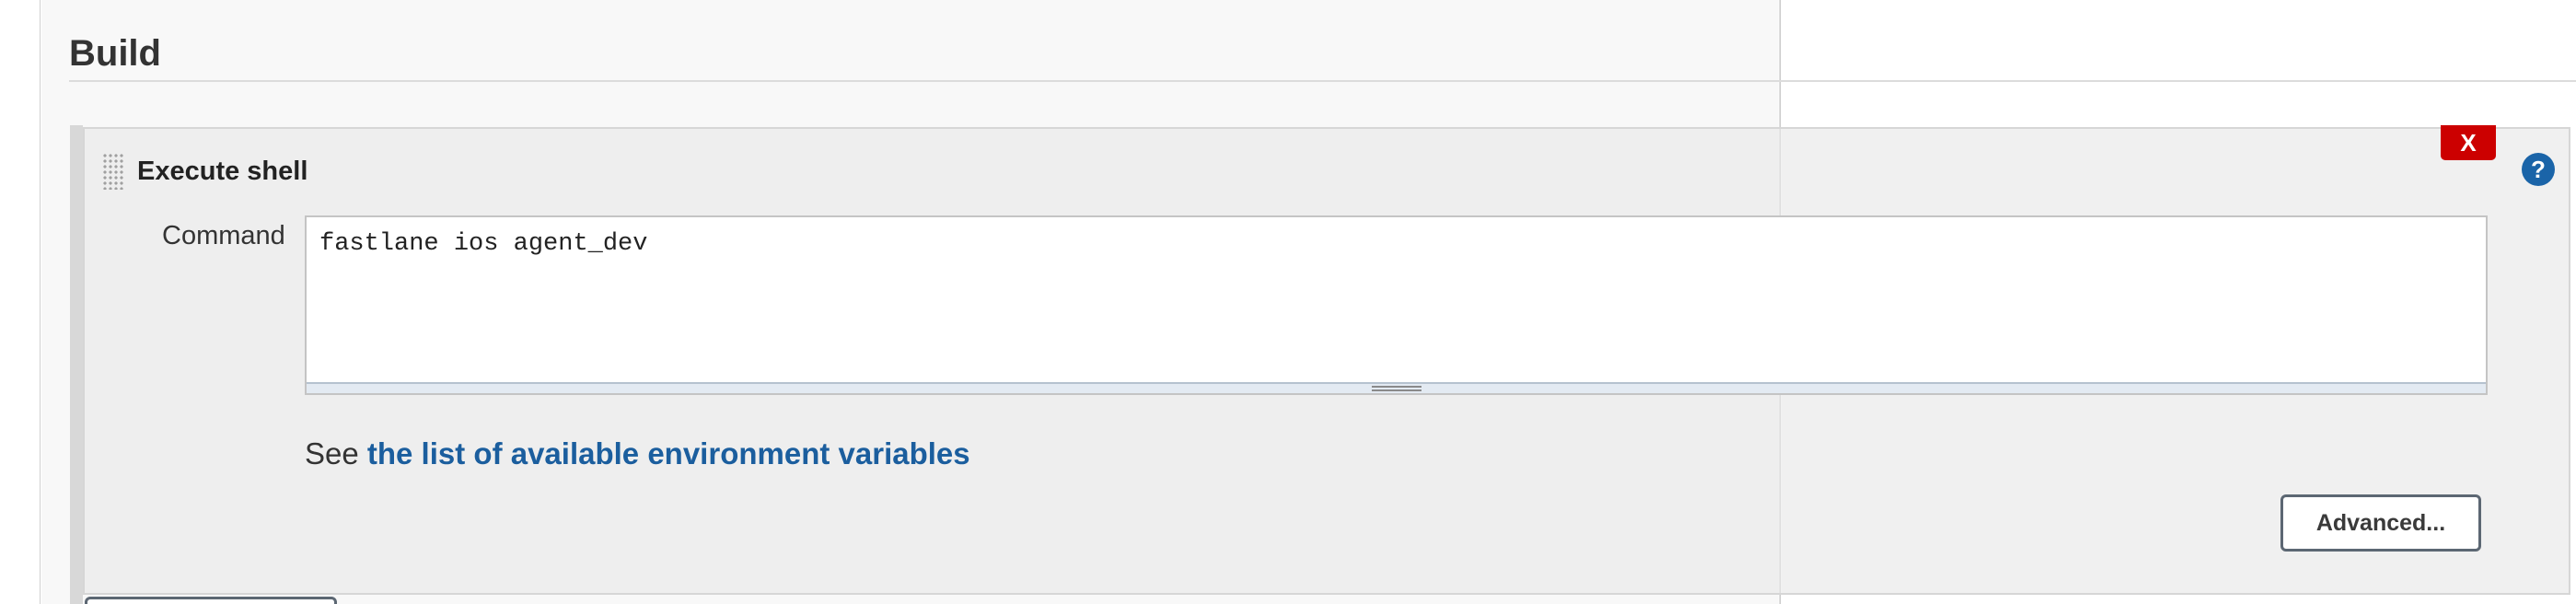  Describe the element at coordinates (76, 364) in the screenshot. I see `step-left-border` at that location.